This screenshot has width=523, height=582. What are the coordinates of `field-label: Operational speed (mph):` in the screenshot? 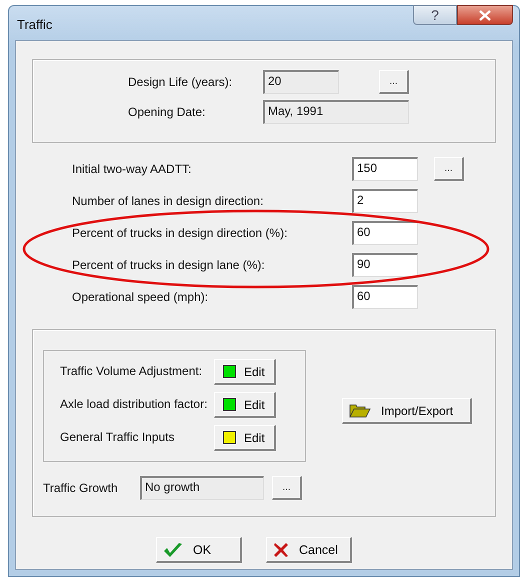 It's located at (140, 297).